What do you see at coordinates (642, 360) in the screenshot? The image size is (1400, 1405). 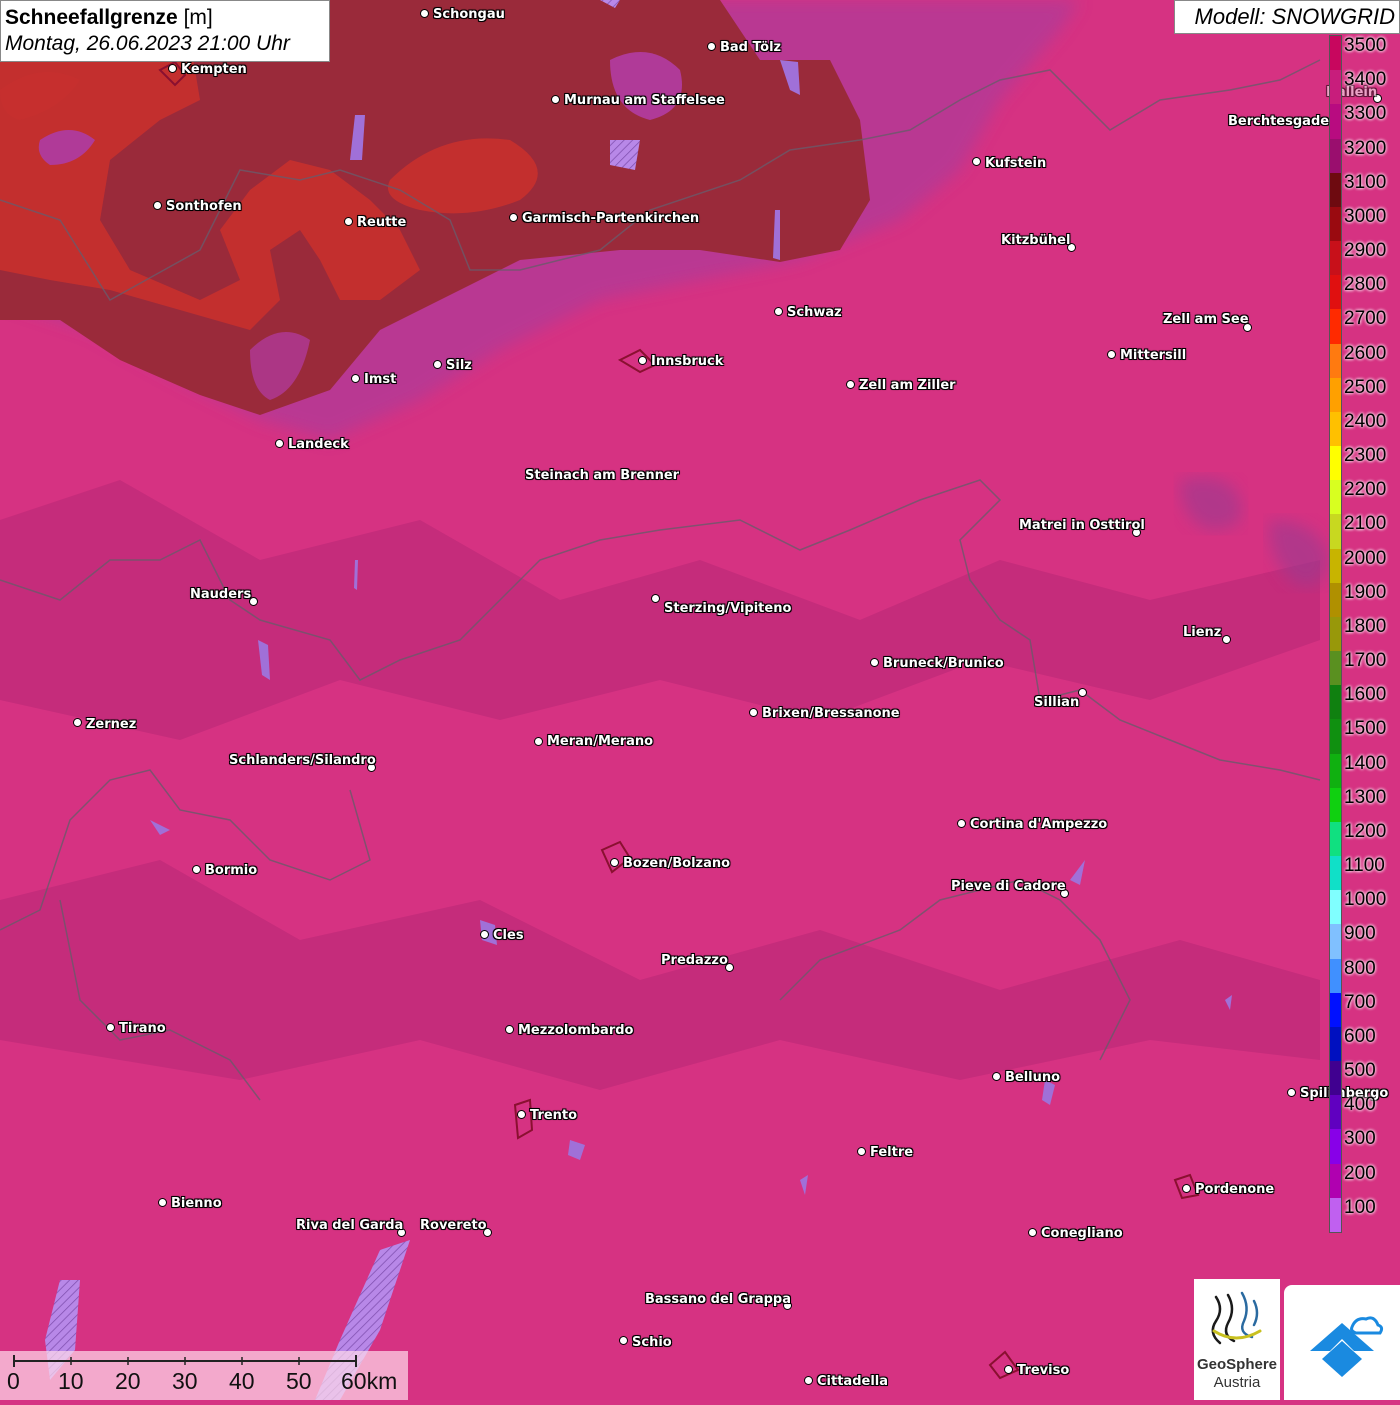 I see `city-dot-innsbruck` at bounding box center [642, 360].